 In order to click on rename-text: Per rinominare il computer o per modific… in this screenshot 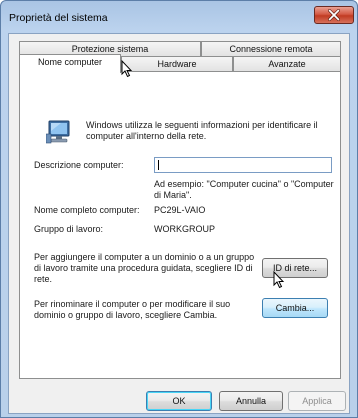, I will do `click(132, 309)`.